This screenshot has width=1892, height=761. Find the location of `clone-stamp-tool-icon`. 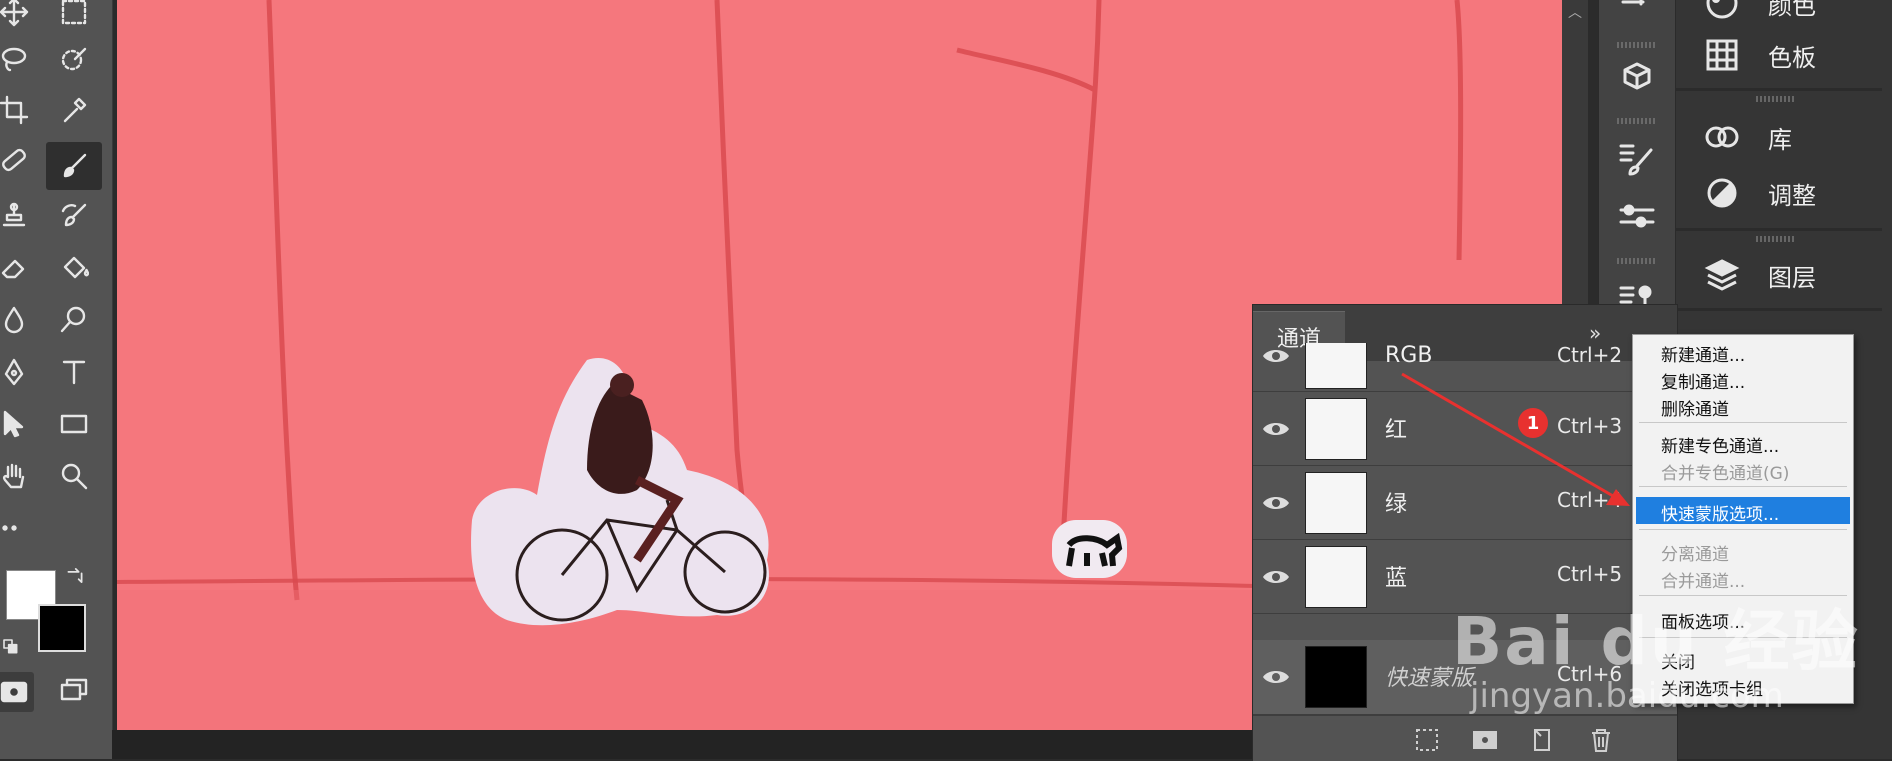

clone-stamp-tool-icon is located at coordinates (16, 216).